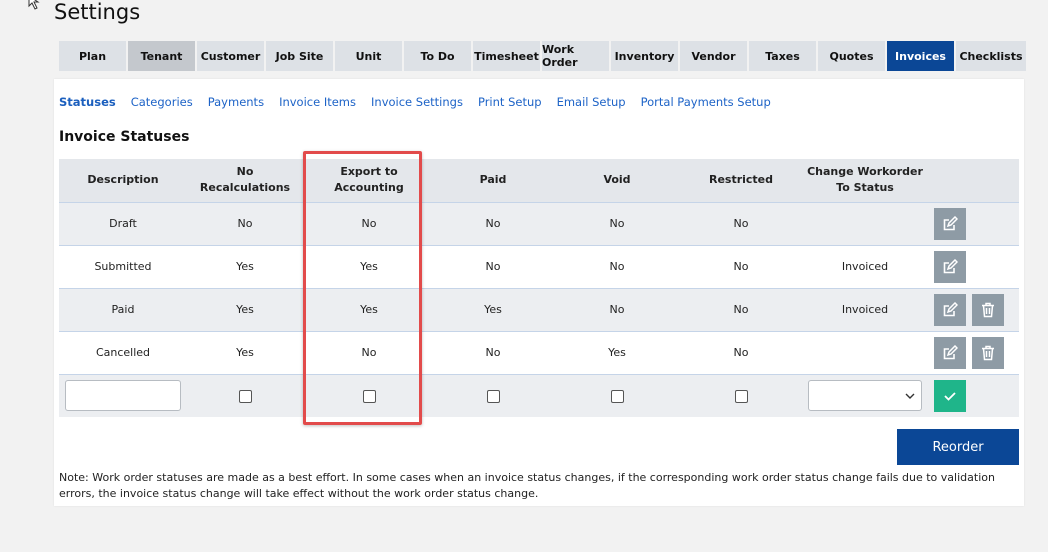 Image resolution: width=1048 pixels, height=552 pixels. I want to click on col-paid: Paid, so click(493, 180).